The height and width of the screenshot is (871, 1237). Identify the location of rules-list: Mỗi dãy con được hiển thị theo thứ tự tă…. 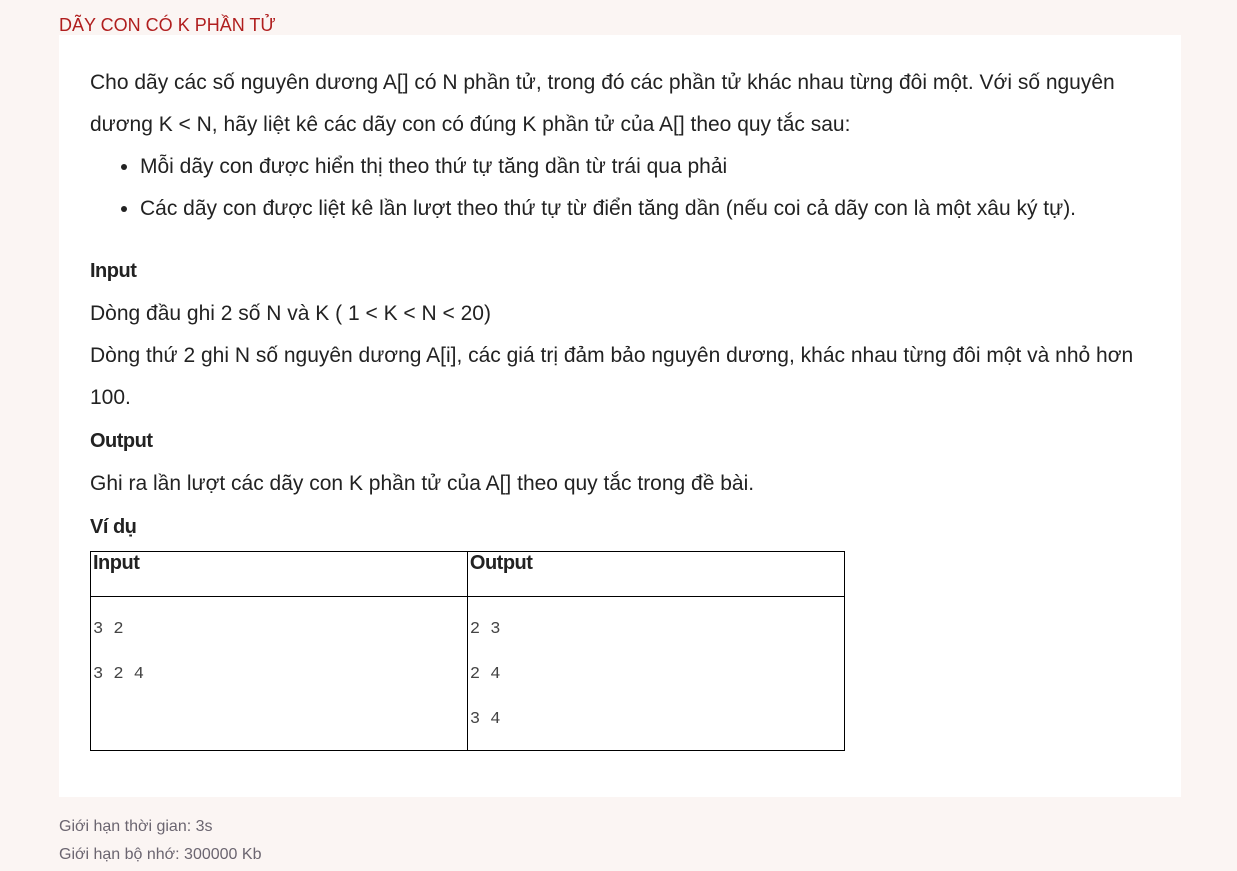
(630, 188).